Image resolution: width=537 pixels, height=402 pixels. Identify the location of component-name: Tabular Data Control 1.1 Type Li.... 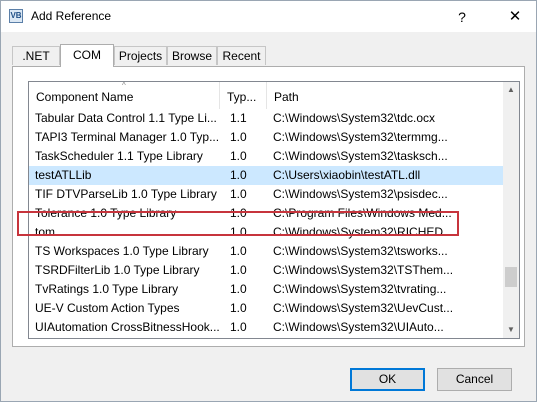
(126, 118).